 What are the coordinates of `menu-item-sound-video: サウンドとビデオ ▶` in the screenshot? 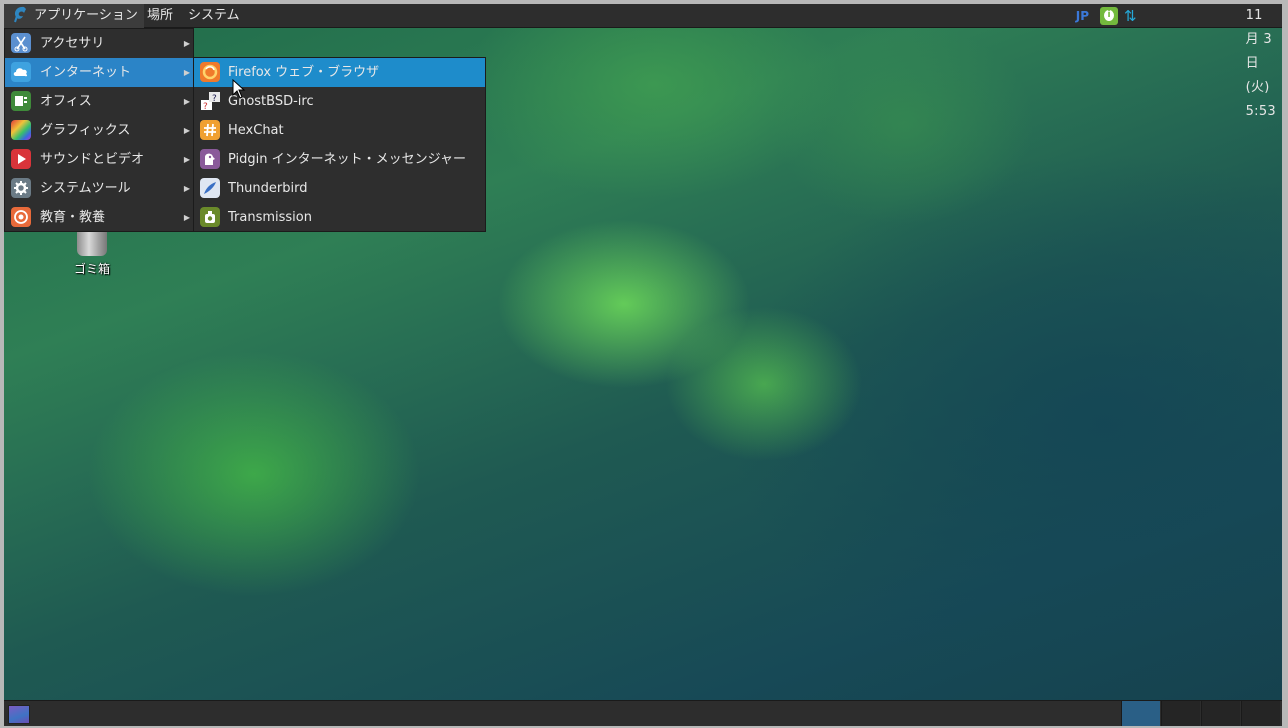 It's located at (99, 159).